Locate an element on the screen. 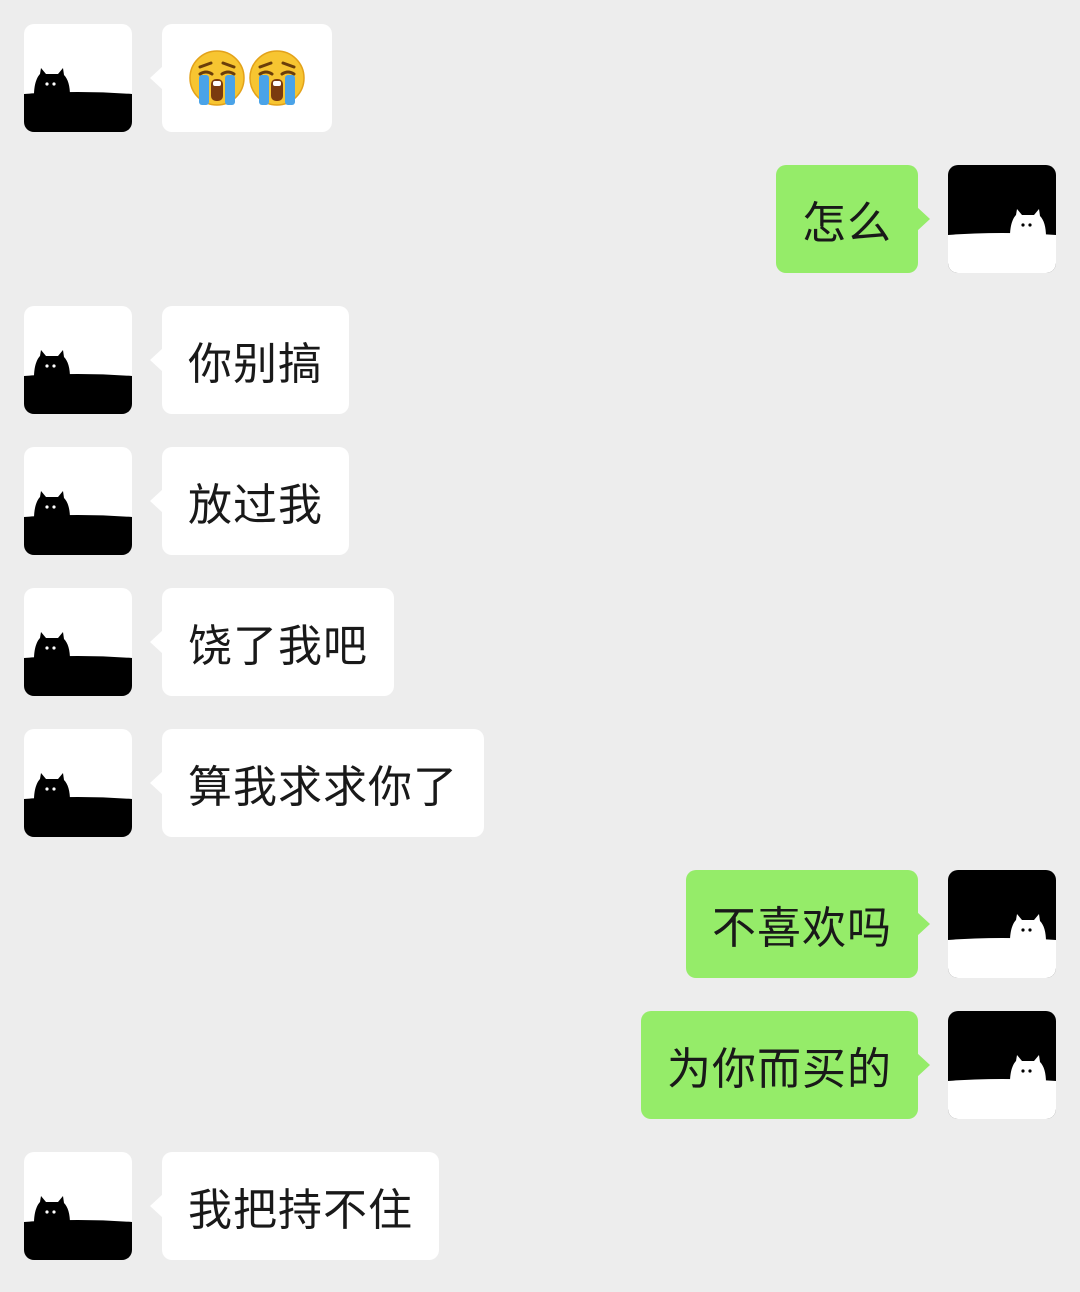 The width and height of the screenshot is (1080, 1292). message-bubble-outgoing: 不喜欢吗 is located at coordinates (808, 924).